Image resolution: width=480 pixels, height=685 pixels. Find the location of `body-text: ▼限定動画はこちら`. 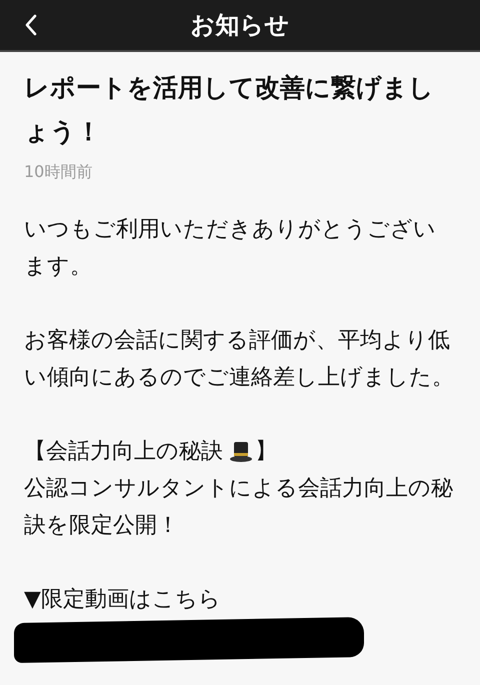

body-text: ▼限定動画はこちら is located at coordinates (123, 600).